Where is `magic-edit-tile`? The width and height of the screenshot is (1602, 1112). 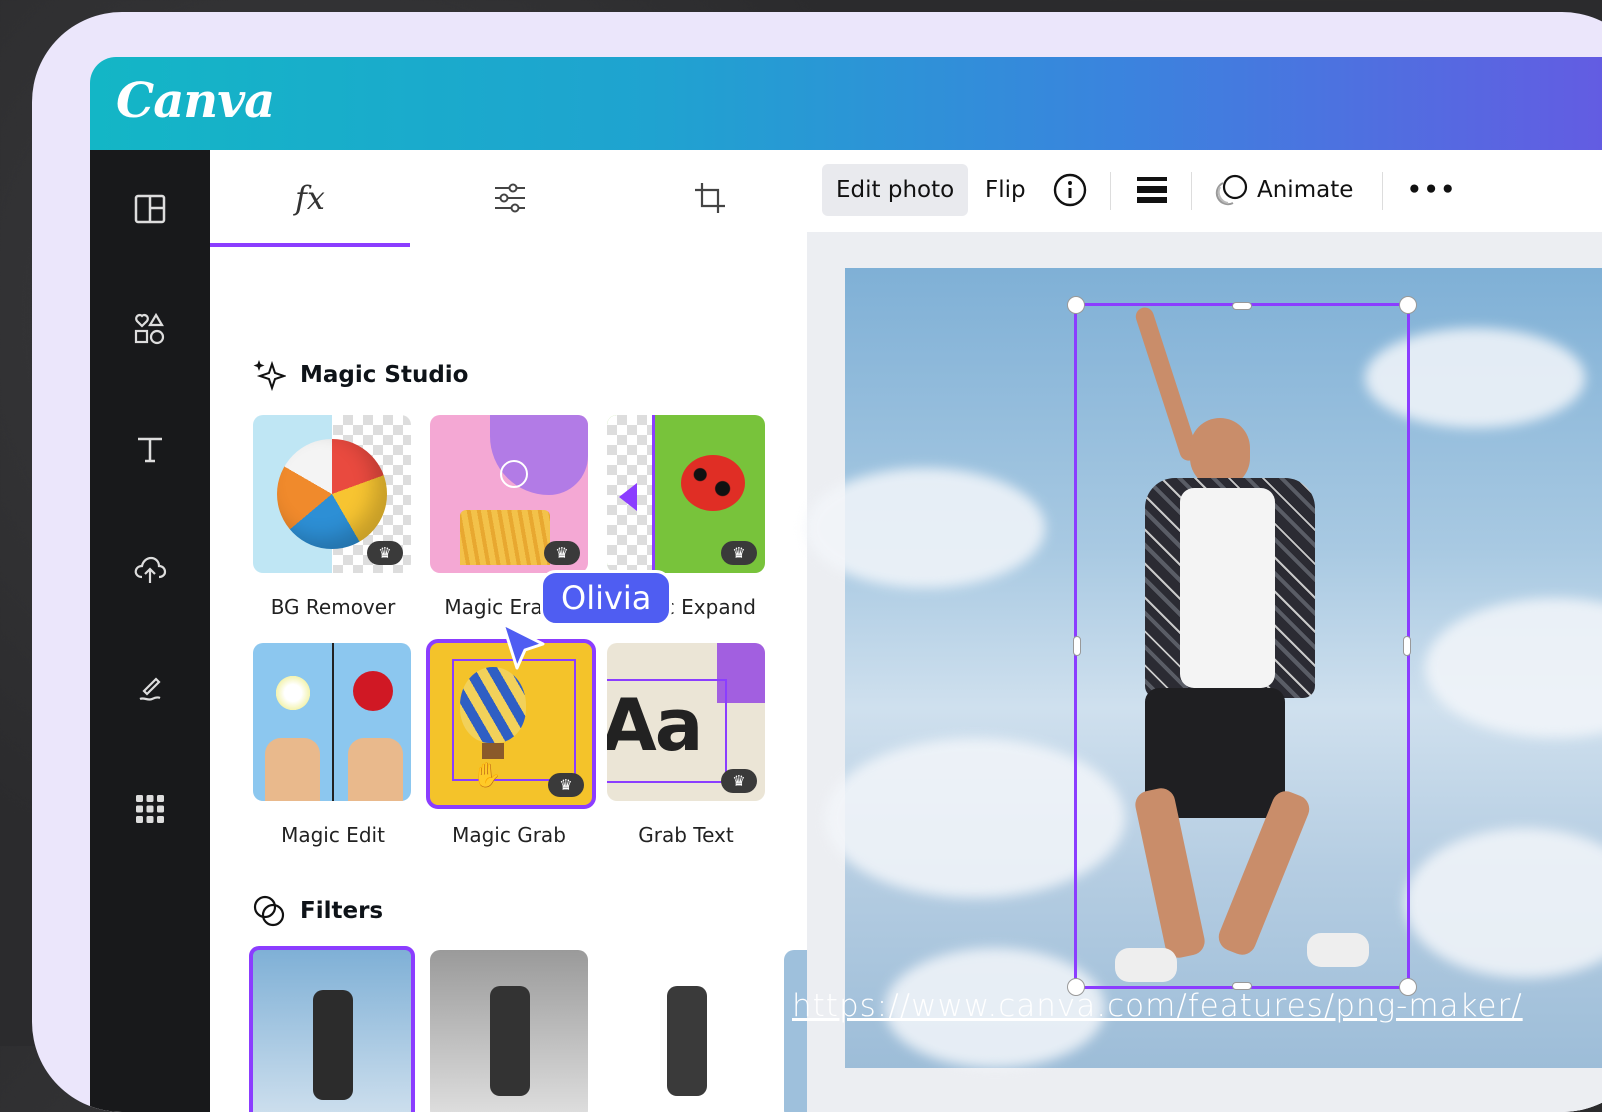
magic-edit-tile is located at coordinates (332, 722).